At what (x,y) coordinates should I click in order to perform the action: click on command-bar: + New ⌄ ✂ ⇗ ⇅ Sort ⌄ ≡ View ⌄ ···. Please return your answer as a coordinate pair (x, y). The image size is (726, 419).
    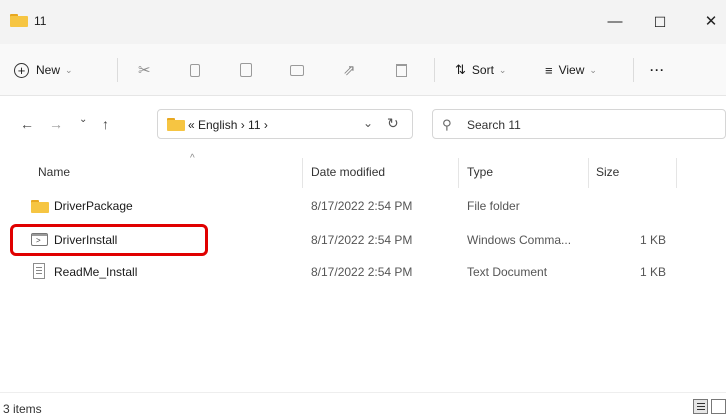
    Looking at the image, I should click on (363, 70).